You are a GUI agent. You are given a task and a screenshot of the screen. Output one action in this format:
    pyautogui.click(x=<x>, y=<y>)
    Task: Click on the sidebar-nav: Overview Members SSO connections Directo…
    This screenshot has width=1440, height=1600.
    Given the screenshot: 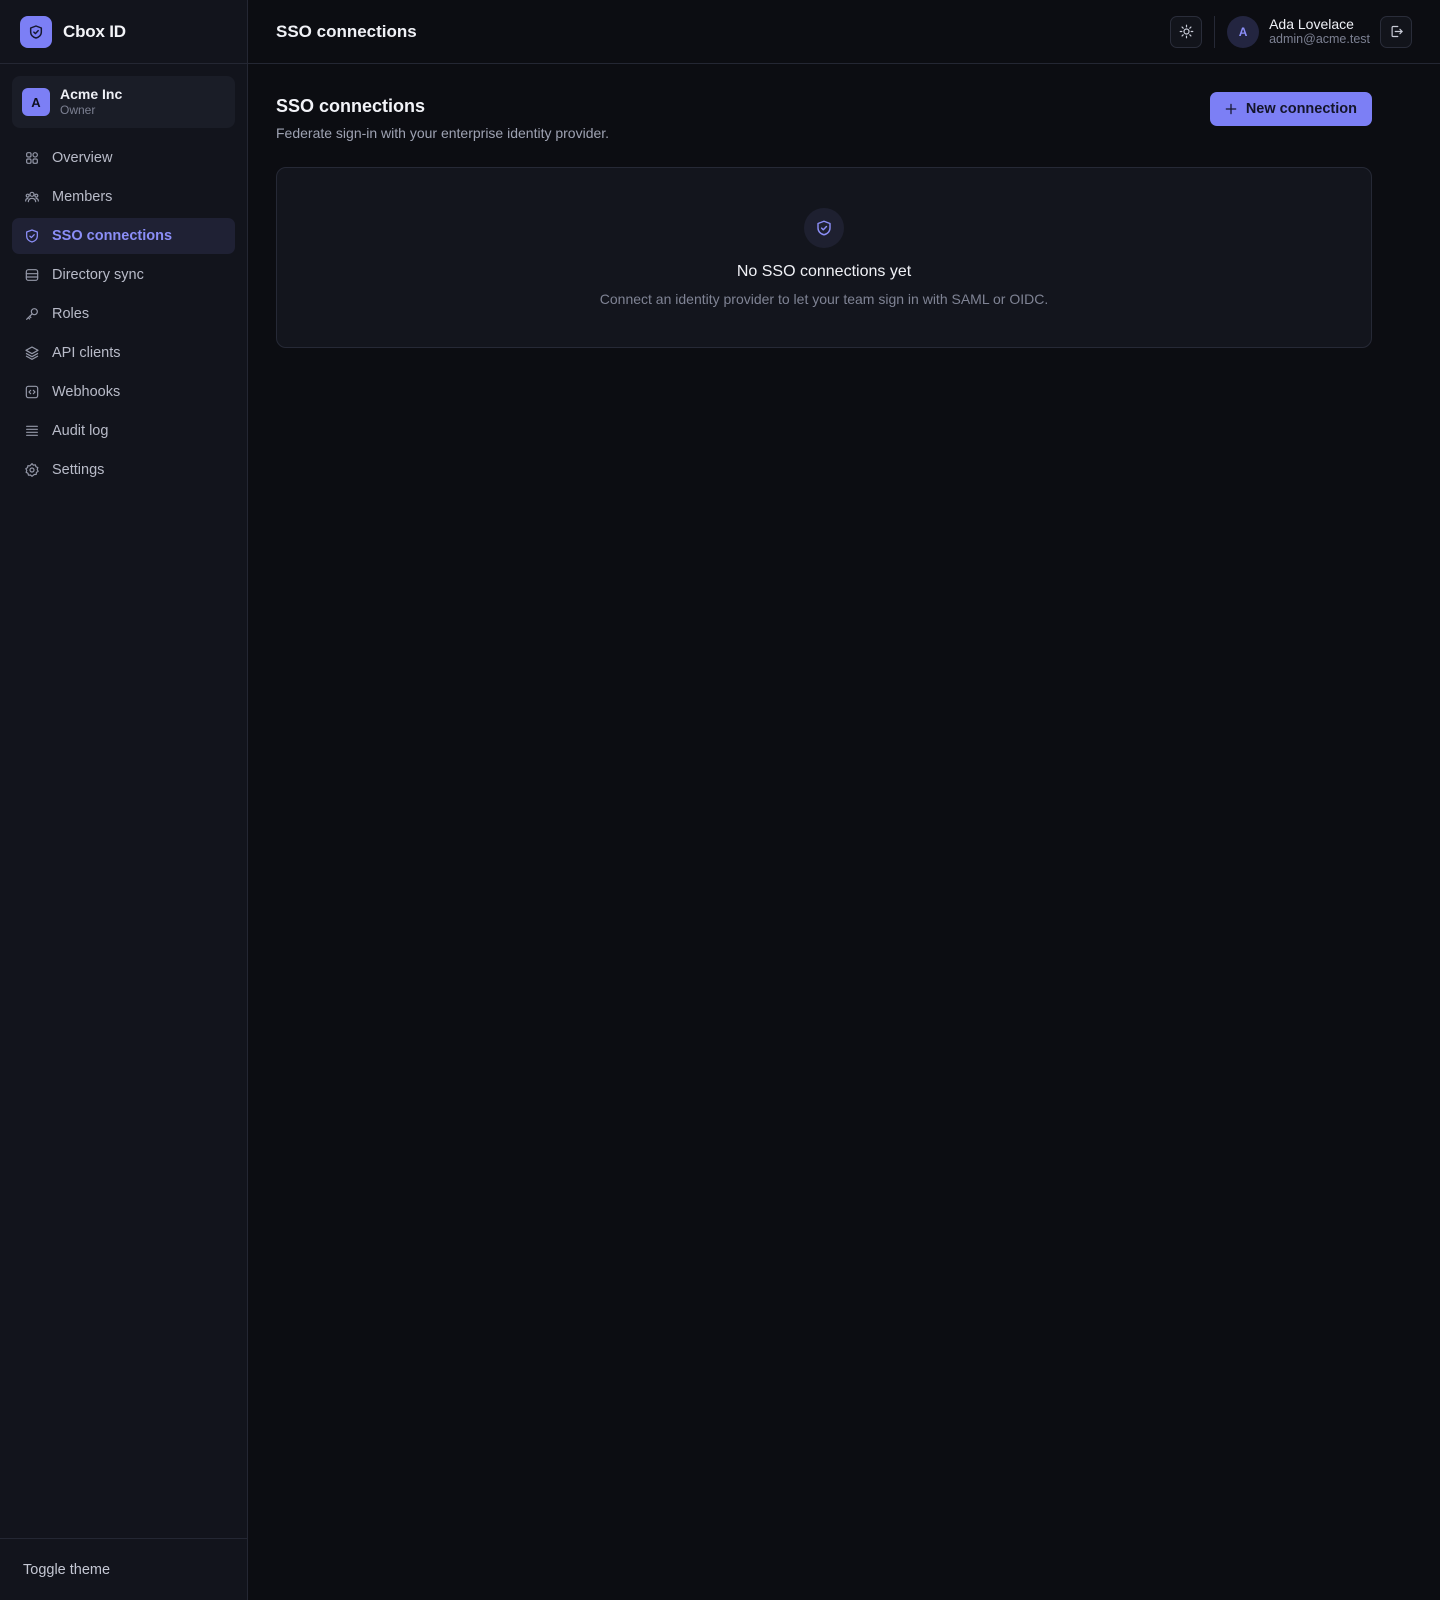 What is the action you would take?
    pyautogui.click(x=123, y=314)
    